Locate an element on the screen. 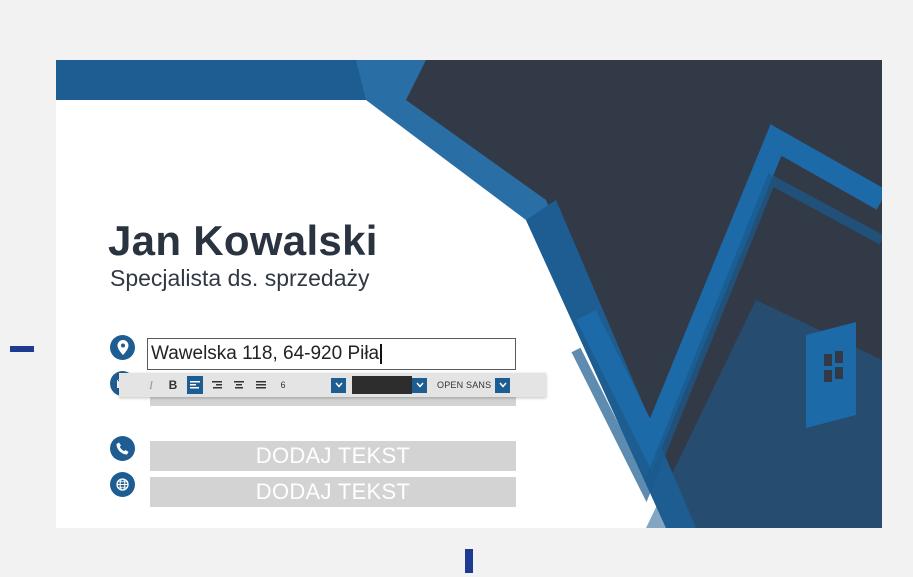 This screenshot has height=577, width=913. color-dropdown-button is located at coordinates (419, 385).